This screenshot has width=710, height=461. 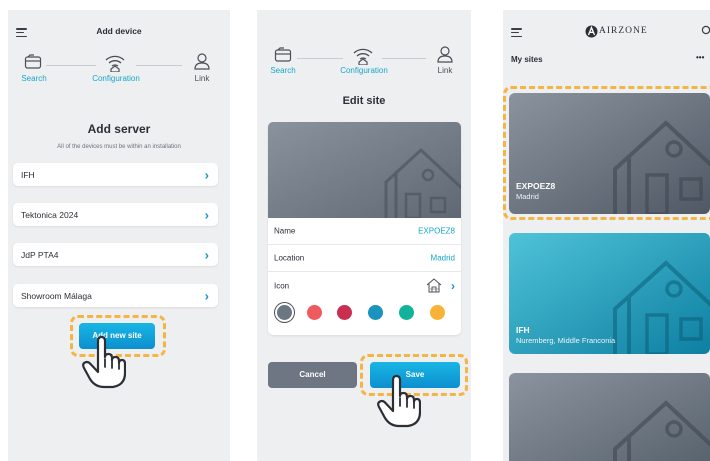 I want to click on header-title: Add device, so click(x=119, y=31).